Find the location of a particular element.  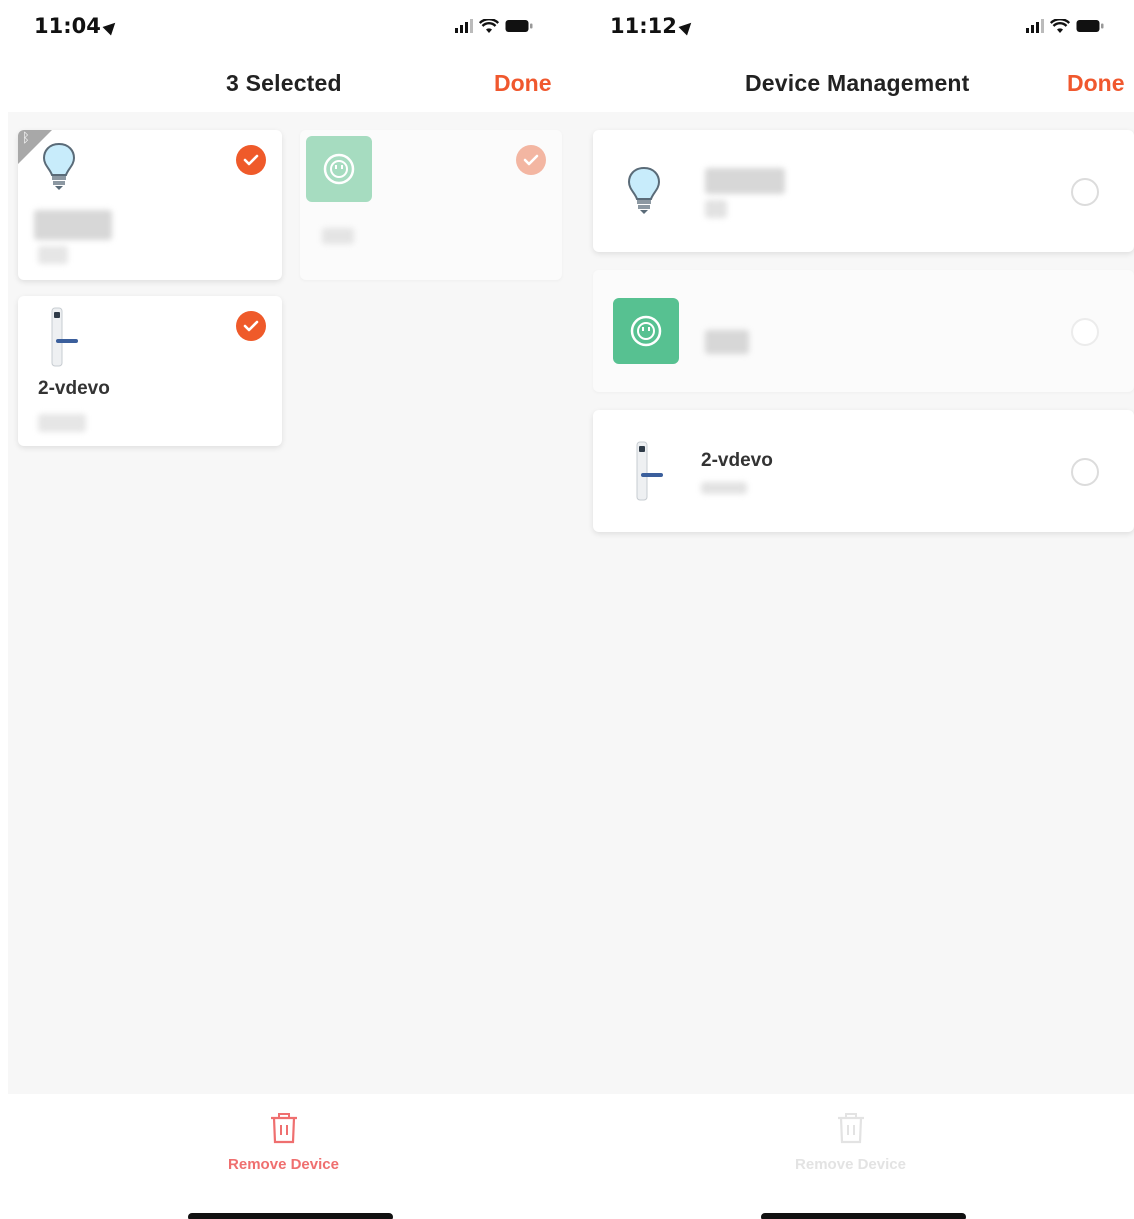

nav-bar: Device Management Done is located at coordinates (850, 85).